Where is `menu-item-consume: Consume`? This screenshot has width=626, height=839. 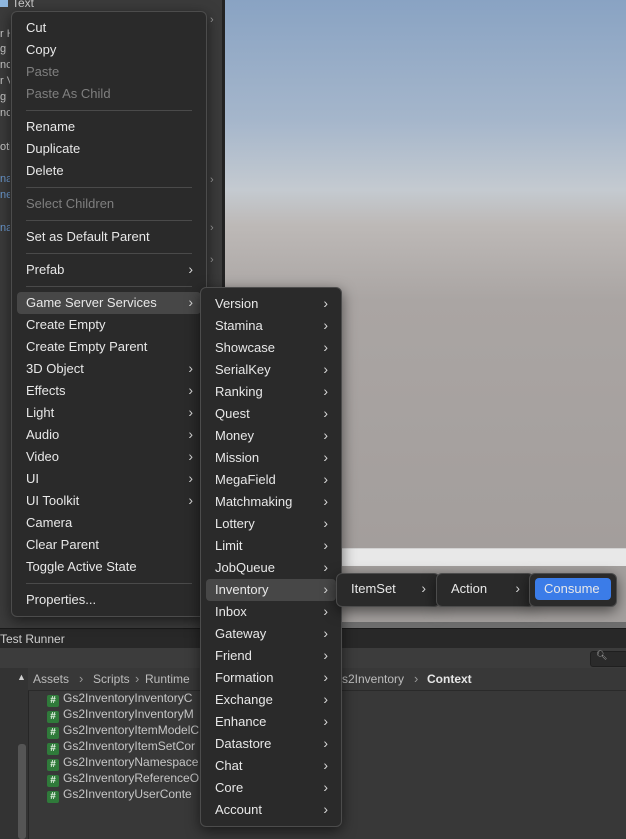 menu-item-consume: Consume is located at coordinates (573, 589).